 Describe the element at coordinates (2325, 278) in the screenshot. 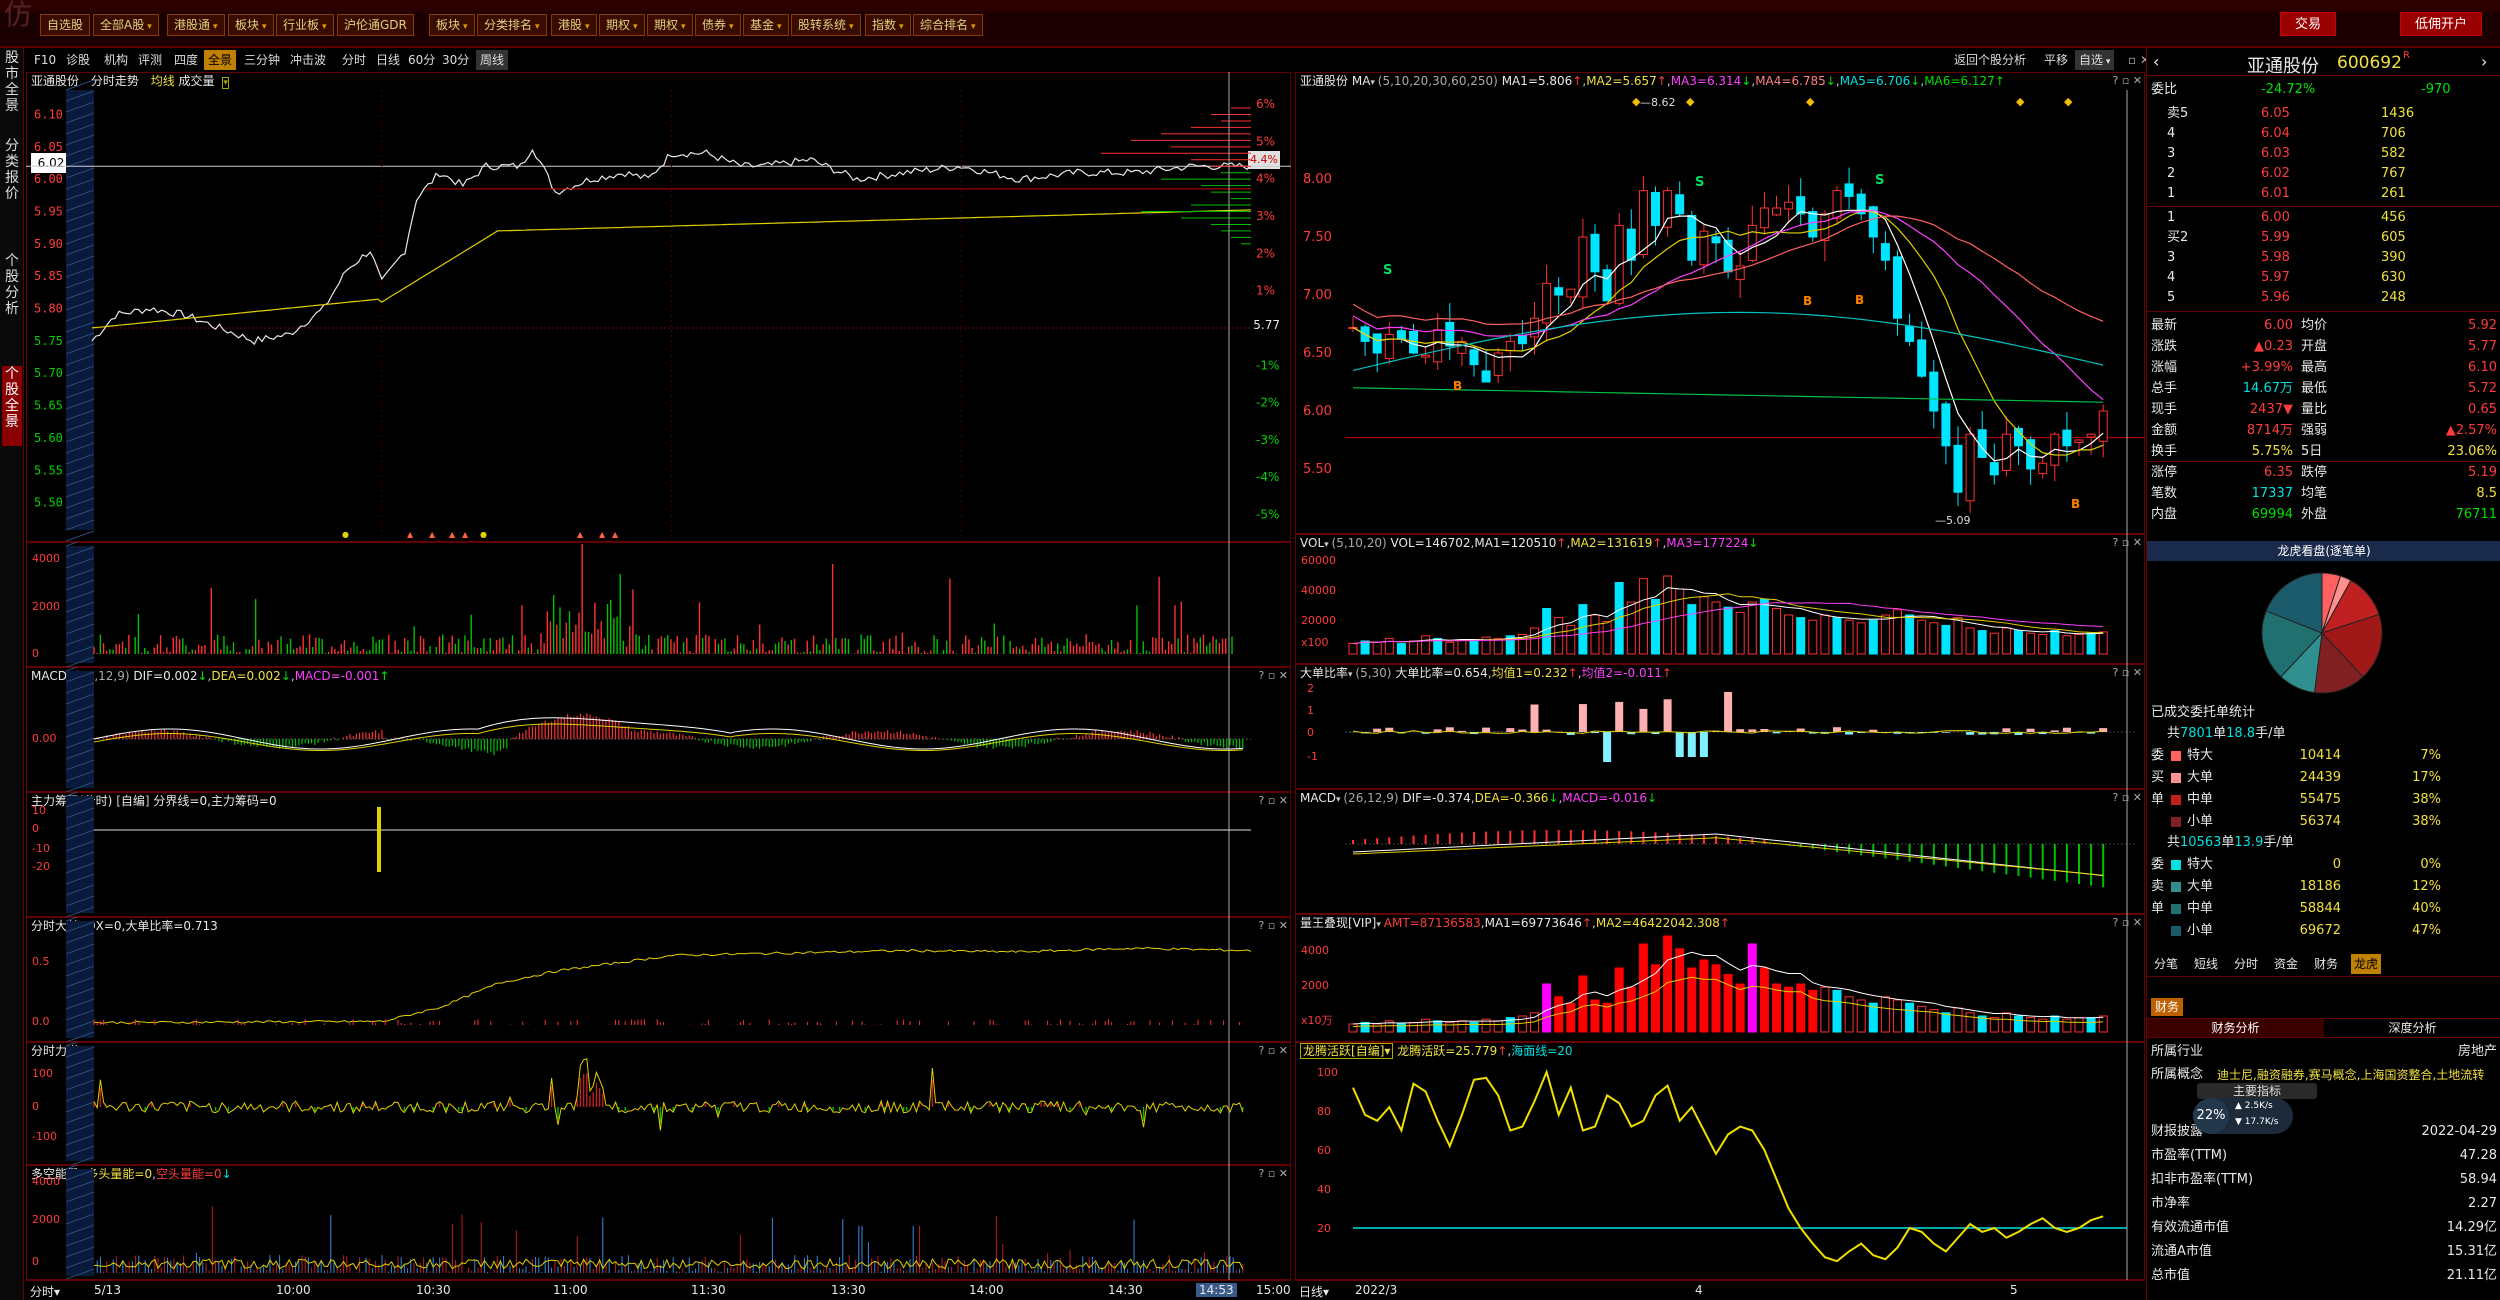

I see `bid-row: 4 5.97 630` at that location.